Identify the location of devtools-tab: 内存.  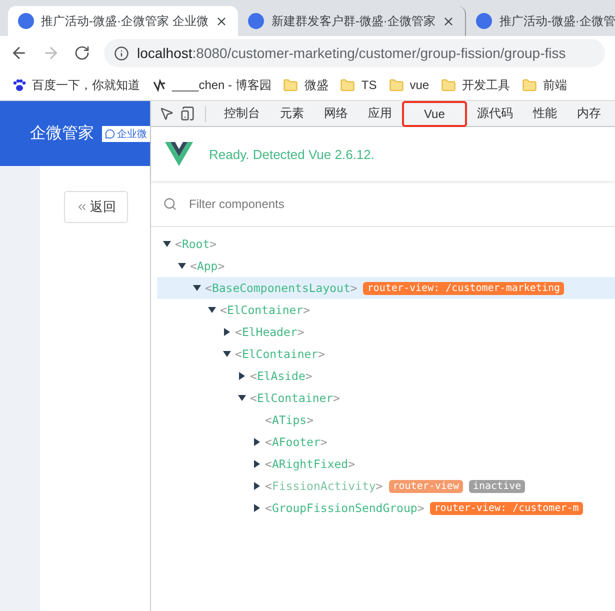
(588, 113).